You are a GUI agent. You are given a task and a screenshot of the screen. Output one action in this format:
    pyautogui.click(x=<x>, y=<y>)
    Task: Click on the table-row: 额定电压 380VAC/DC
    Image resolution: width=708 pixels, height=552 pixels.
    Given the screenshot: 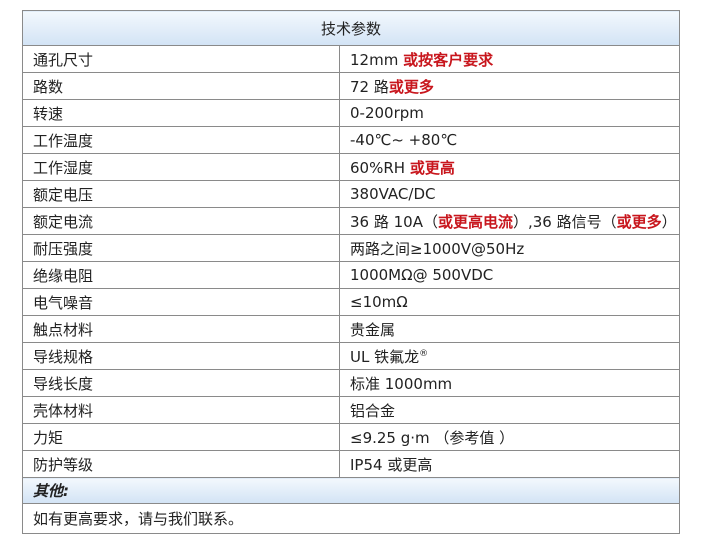 What is the action you would take?
    pyautogui.click(x=351, y=194)
    